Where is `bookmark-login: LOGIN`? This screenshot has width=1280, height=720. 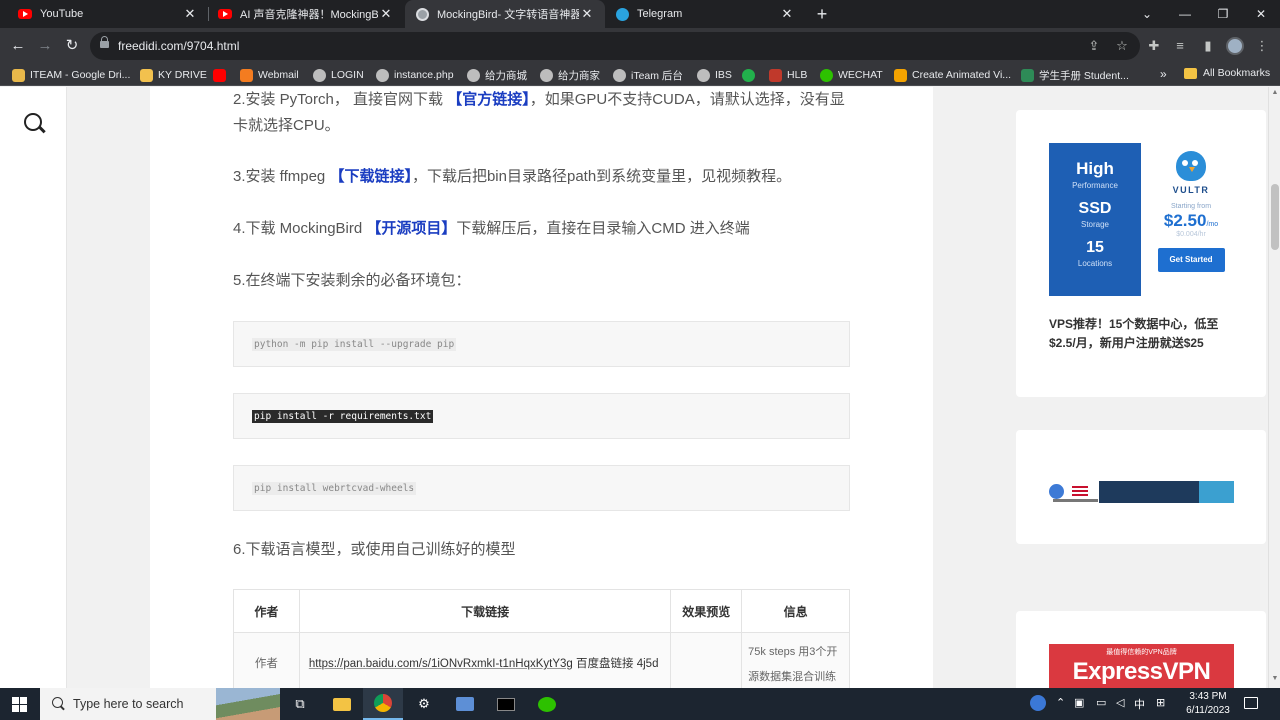
bookmark-login: LOGIN is located at coordinates (338, 75).